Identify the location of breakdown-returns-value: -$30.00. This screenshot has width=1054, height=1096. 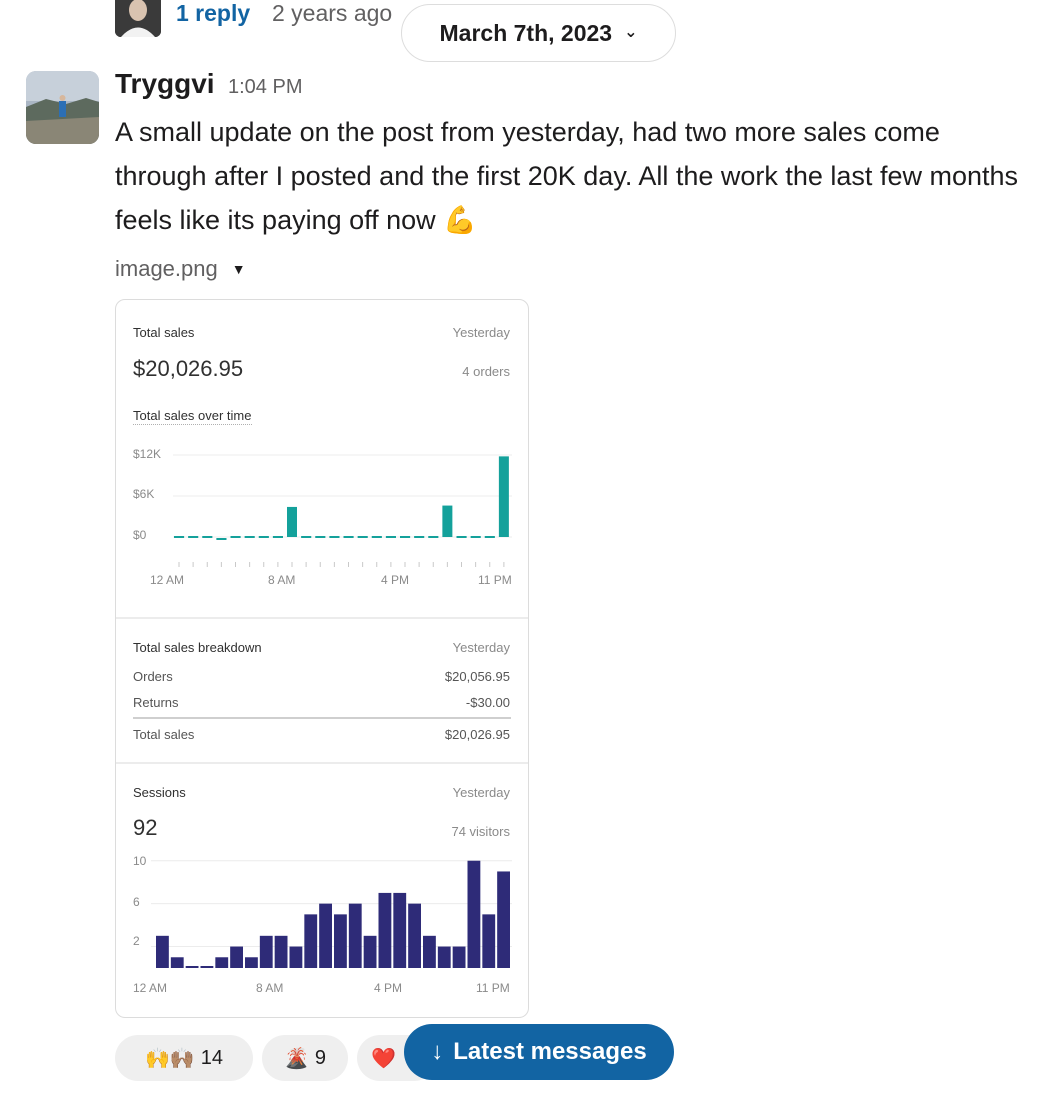
(487, 702).